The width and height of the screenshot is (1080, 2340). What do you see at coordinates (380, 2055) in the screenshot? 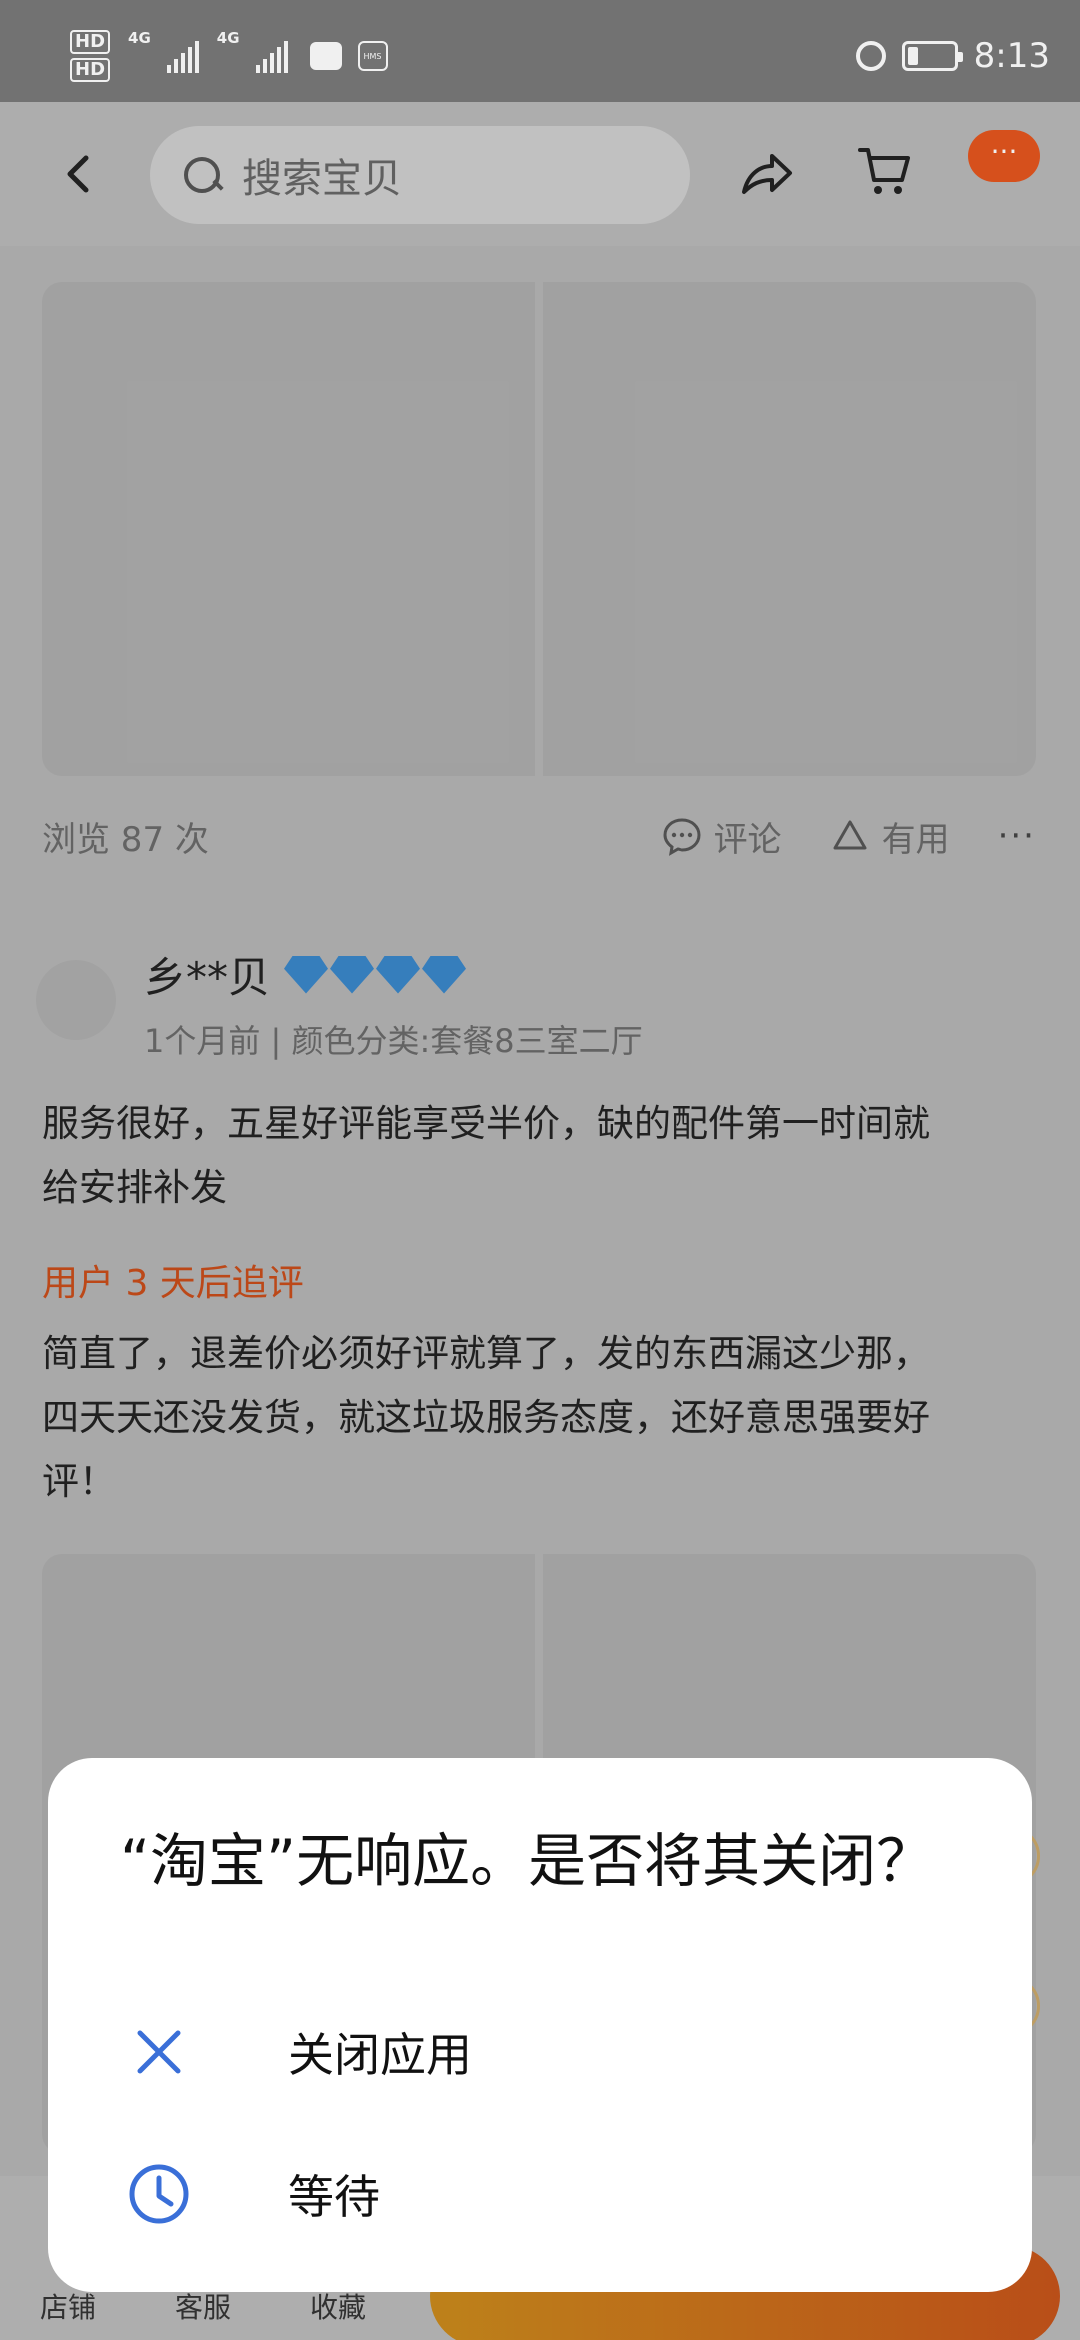
I see `close-app-label: 关闭应用` at bounding box center [380, 2055].